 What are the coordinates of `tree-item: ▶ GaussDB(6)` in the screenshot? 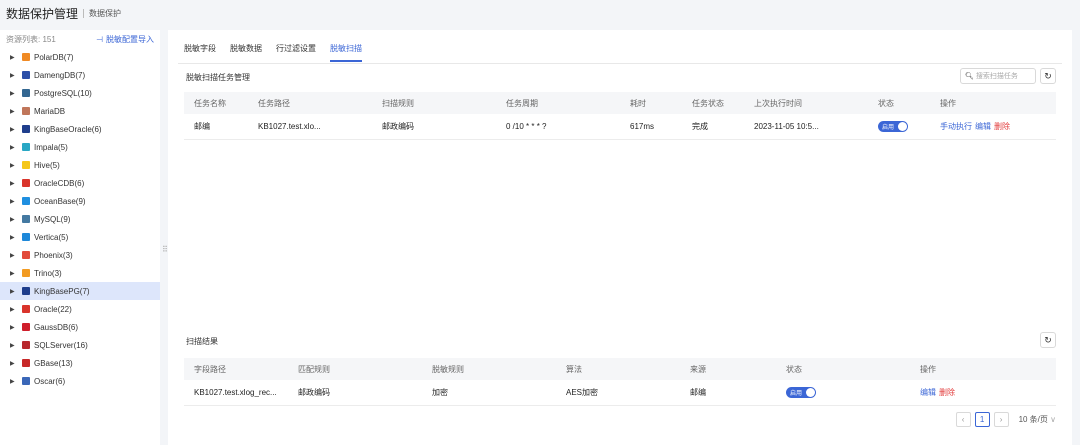 It's located at (80, 327).